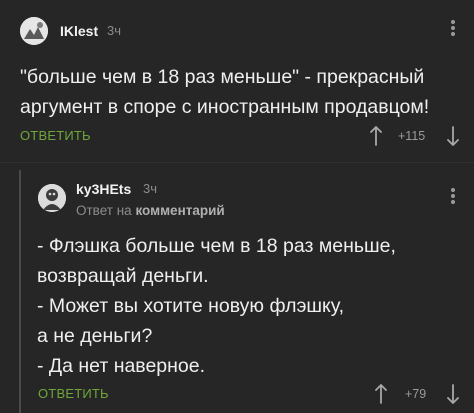 Image resolution: width=474 pixels, height=413 pixels. What do you see at coordinates (179, 210) in the screenshot?
I see `reply-to-link: комментарий` at bounding box center [179, 210].